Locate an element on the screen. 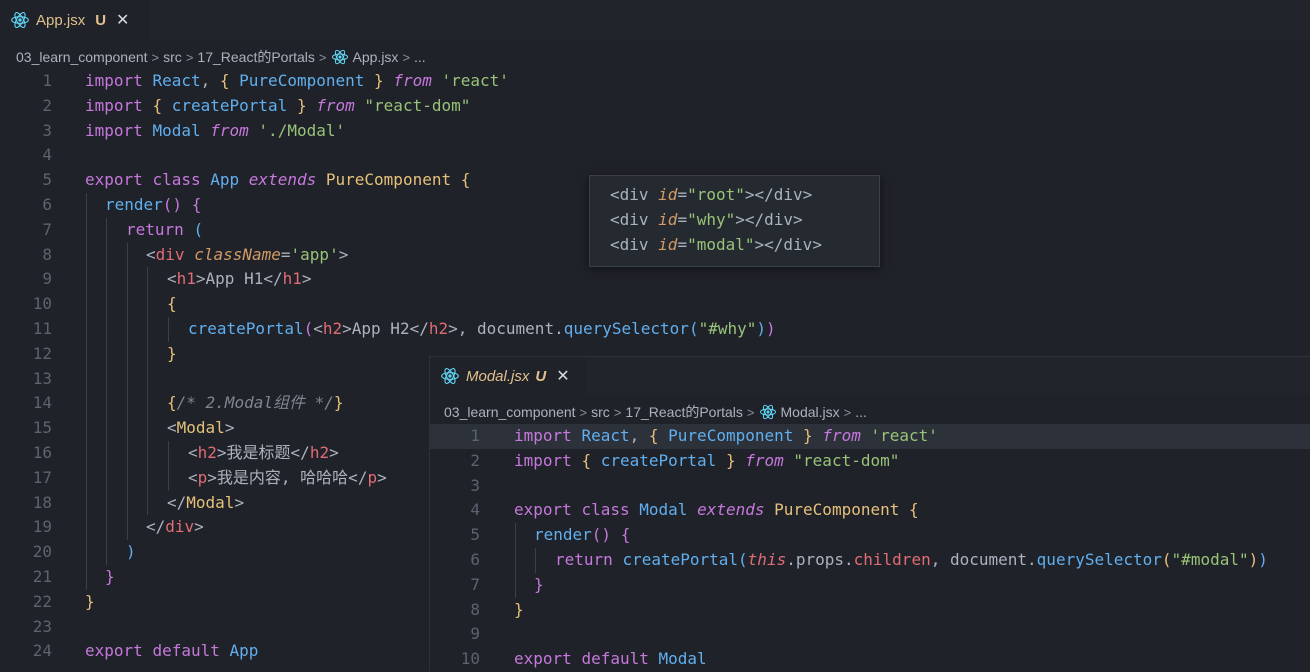  line-number: 20 is located at coordinates (42, 552).